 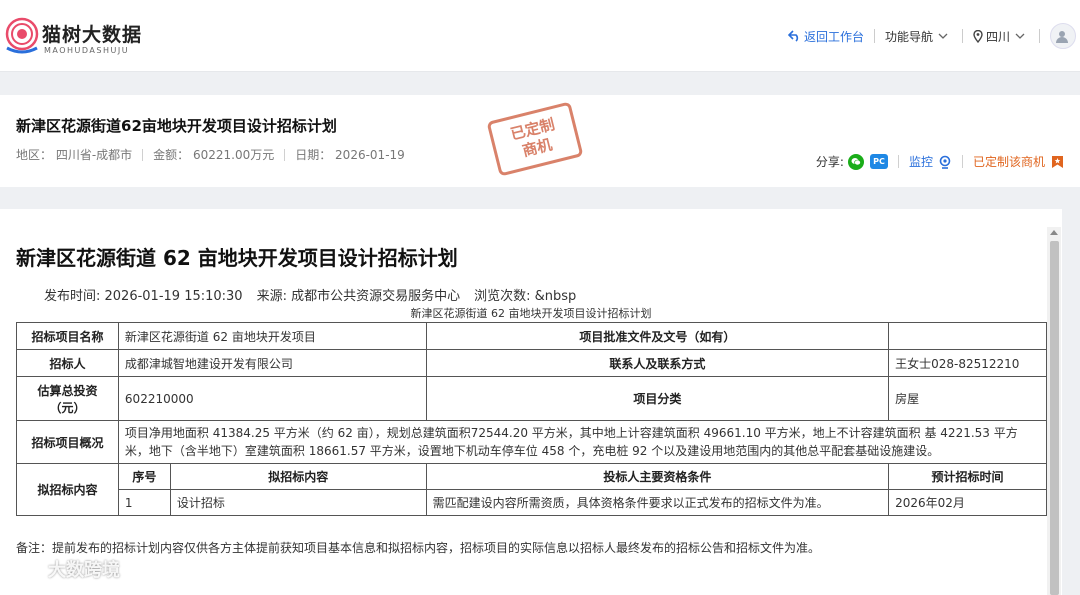 I want to click on top-nav: 返回工作台 功能导航 四川, so click(x=929, y=36).